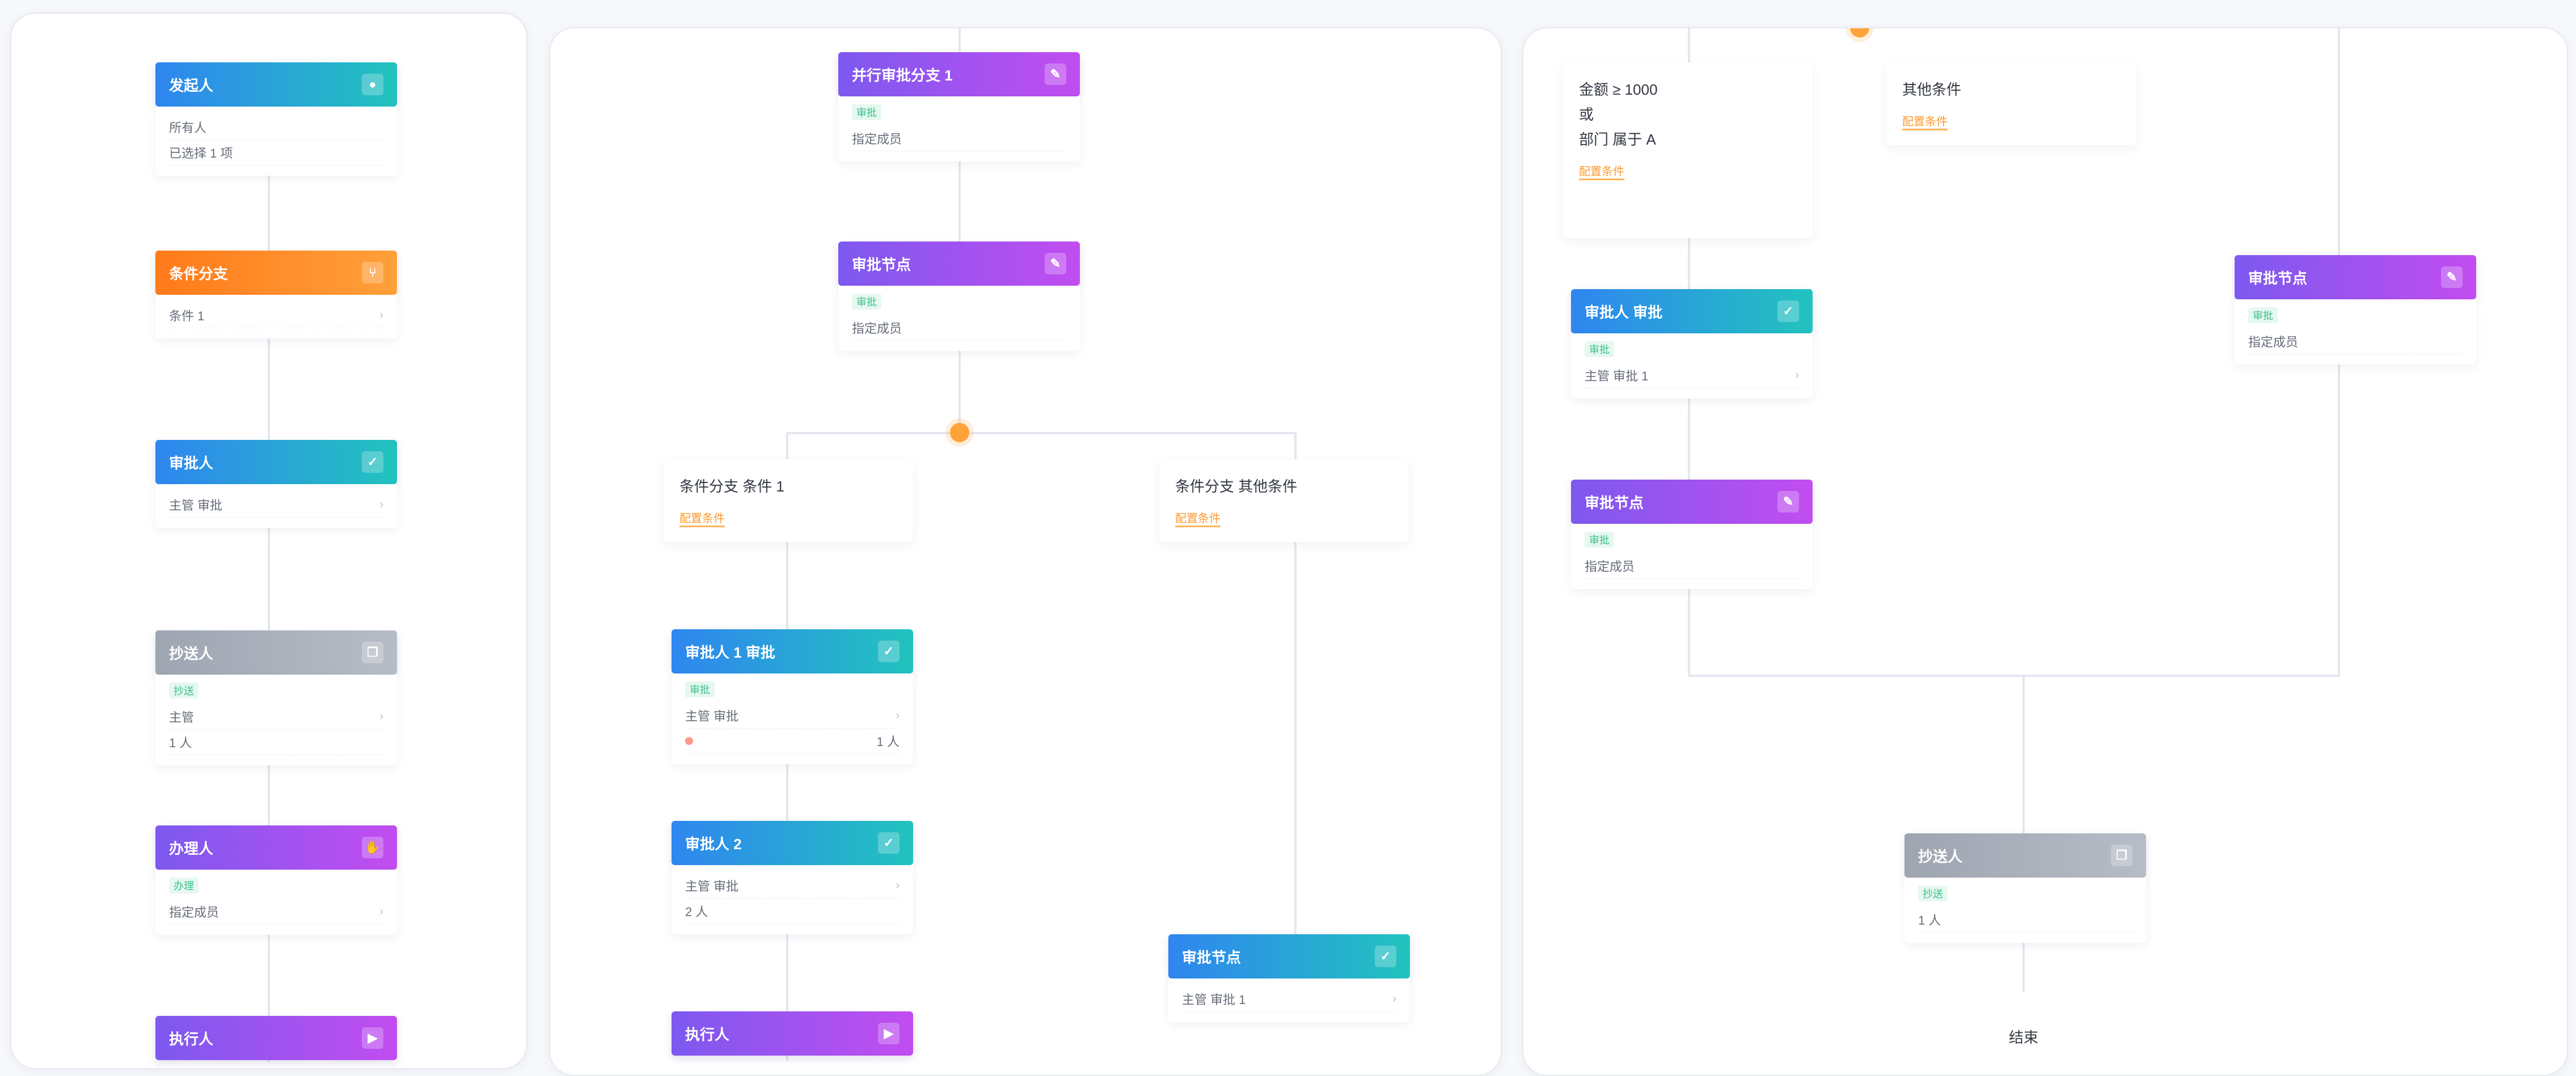 The width and height of the screenshot is (2576, 1076). I want to click on node-parallel-approval: 并行审批分支 1 ✎ 审批 指定成员, so click(959, 107).